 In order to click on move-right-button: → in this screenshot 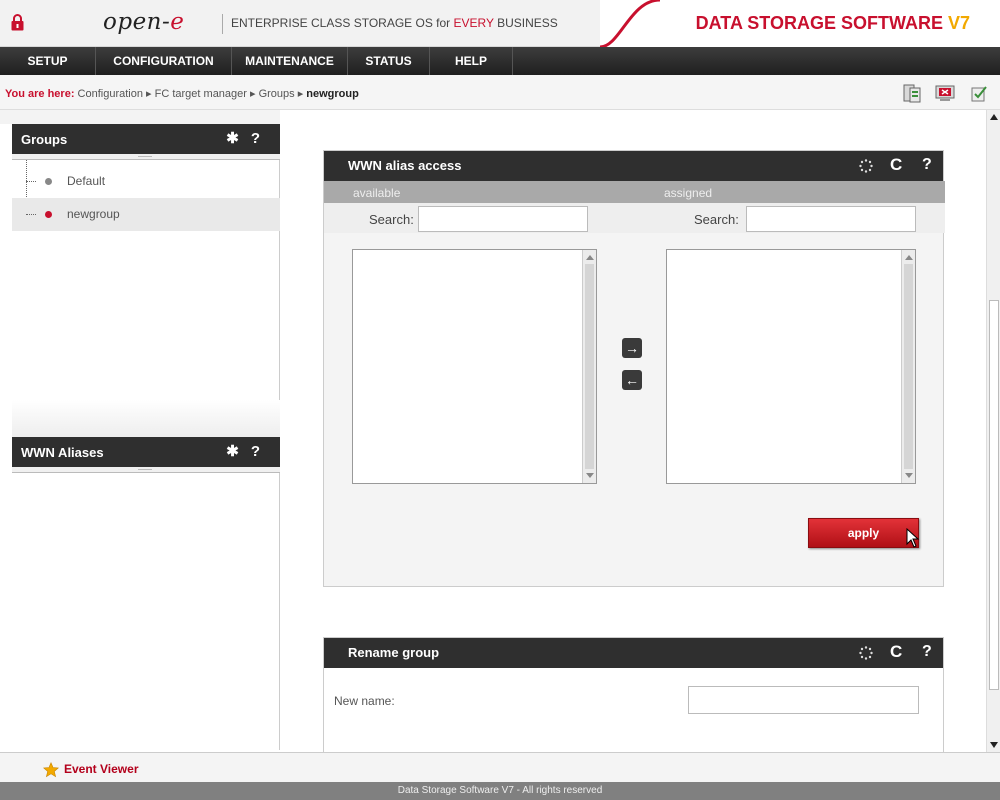, I will do `click(632, 348)`.